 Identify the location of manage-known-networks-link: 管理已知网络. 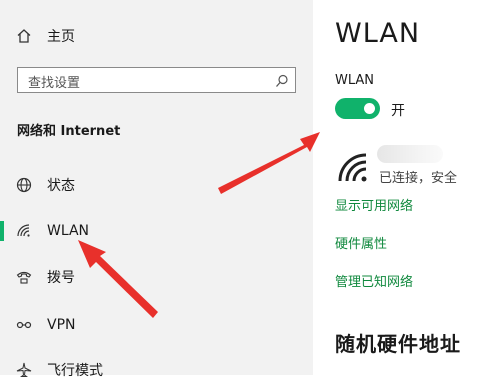
(374, 280).